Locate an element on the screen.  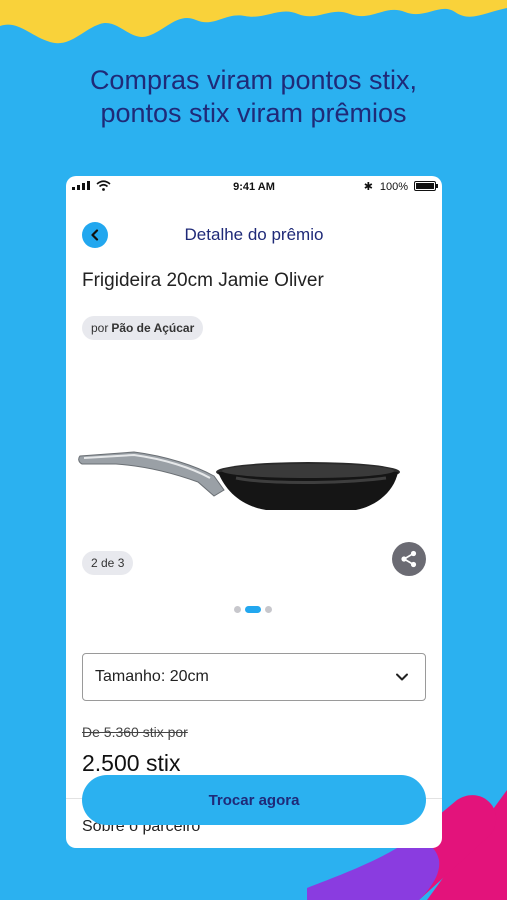
share-button is located at coordinates (409, 559).